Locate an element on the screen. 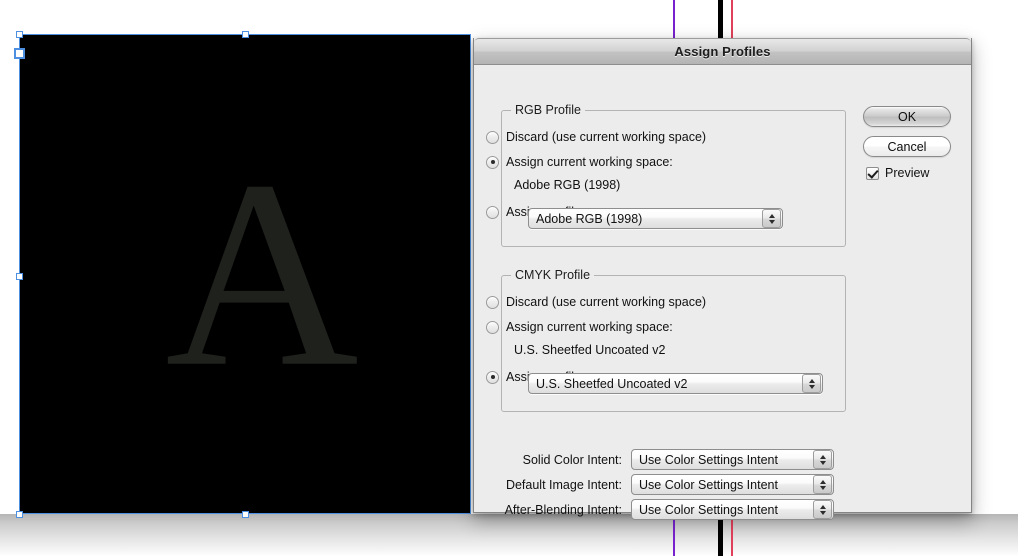  cmyk-profile-select-value: U.S. Sheetfed Uncoated v2 is located at coordinates (612, 383).